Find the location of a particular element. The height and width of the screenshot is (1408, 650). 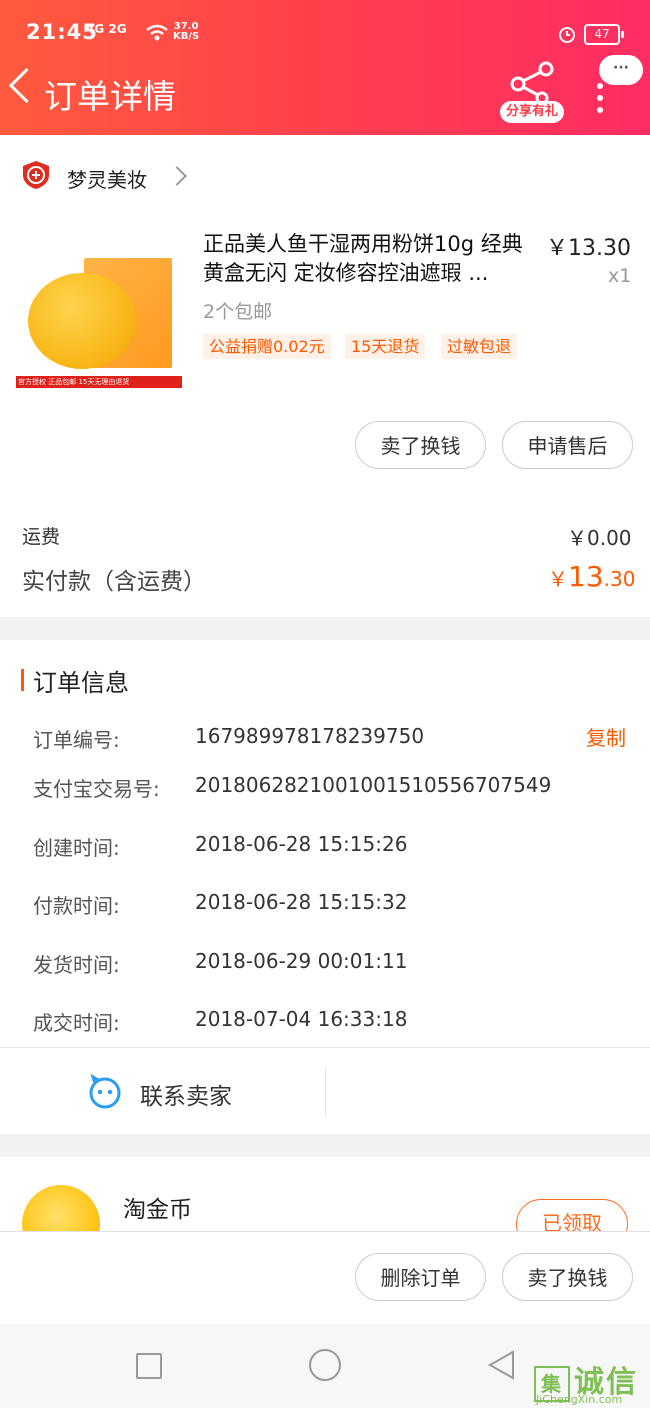

order-number-label: 订单编号: is located at coordinates (76, 740).